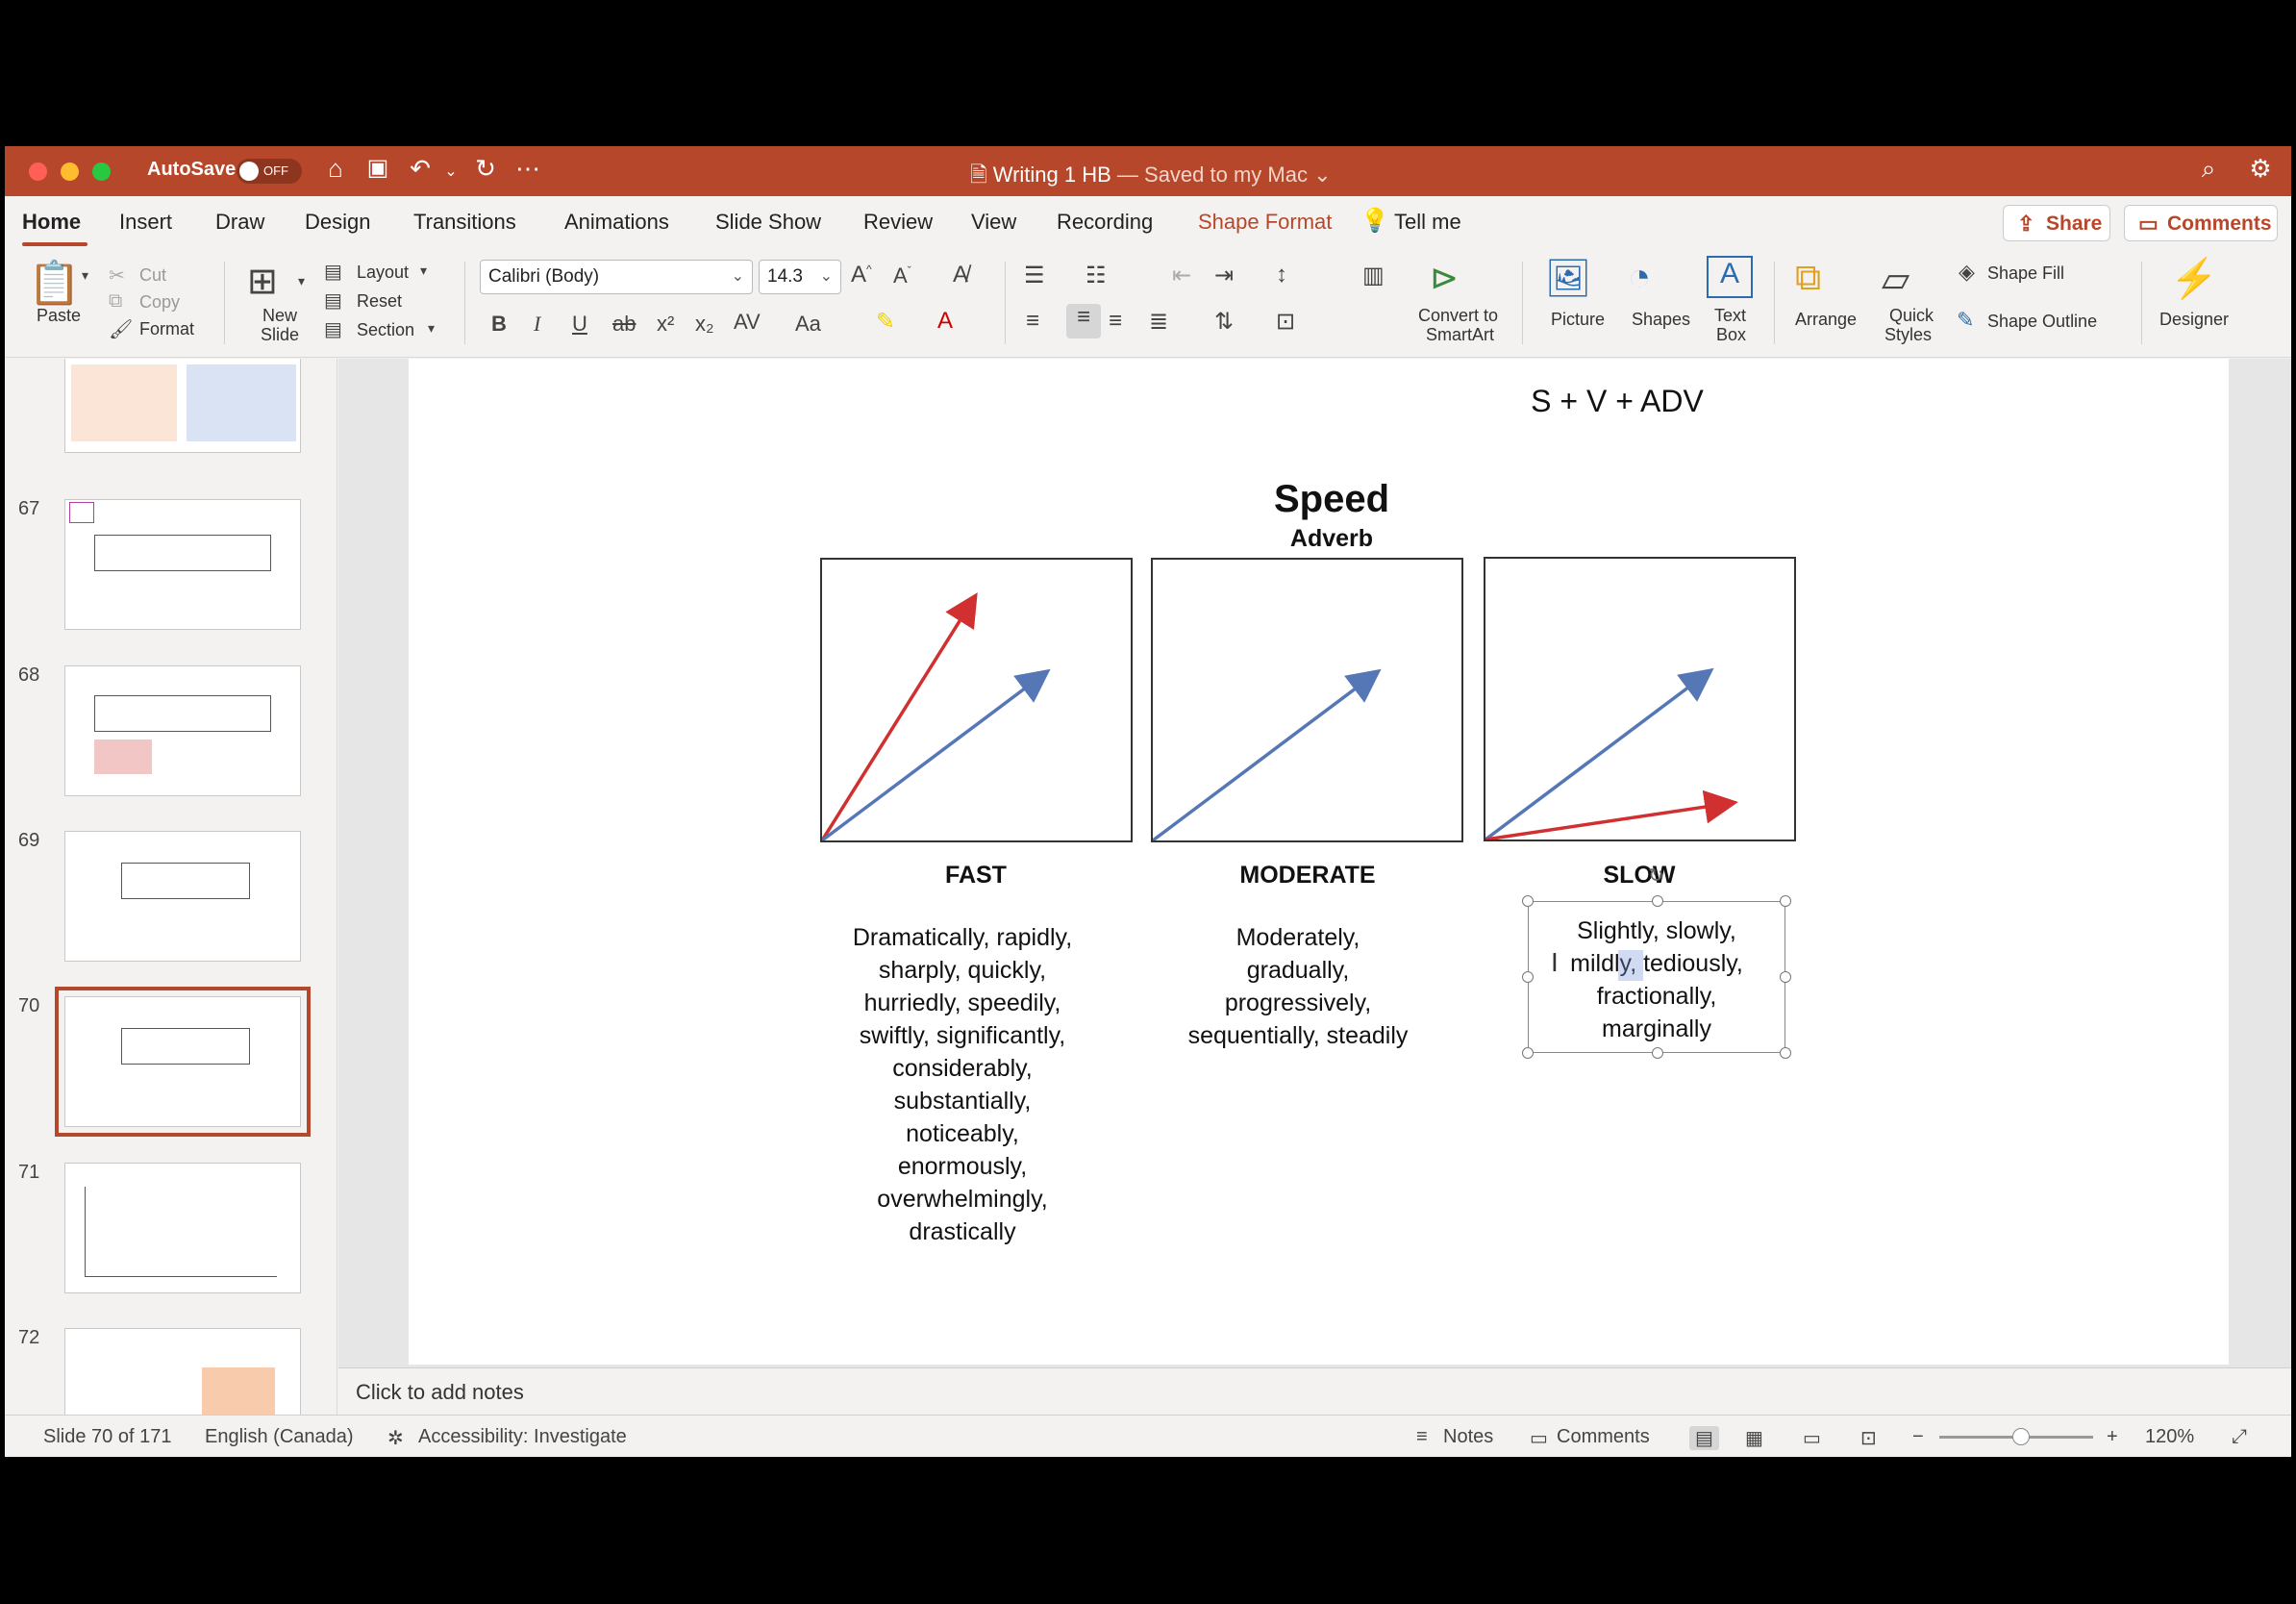  What do you see at coordinates (2056, 223) in the screenshot?
I see `share-button: ⇪ Share` at bounding box center [2056, 223].